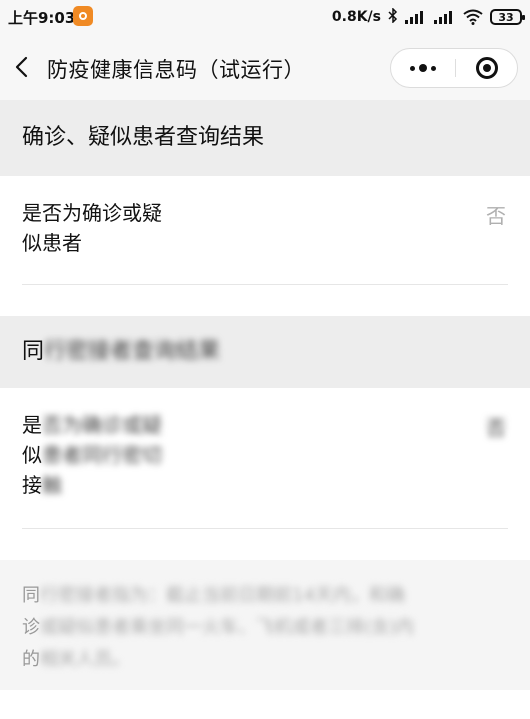 This screenshot has width=530, height=719. What do you see at coordinates (227, 627) in the screenshot?
I see `note-line2-blurred: 或疑似患者乘坐同一火车、飞机或者三排(含)内` at bounding box center [227, 627].